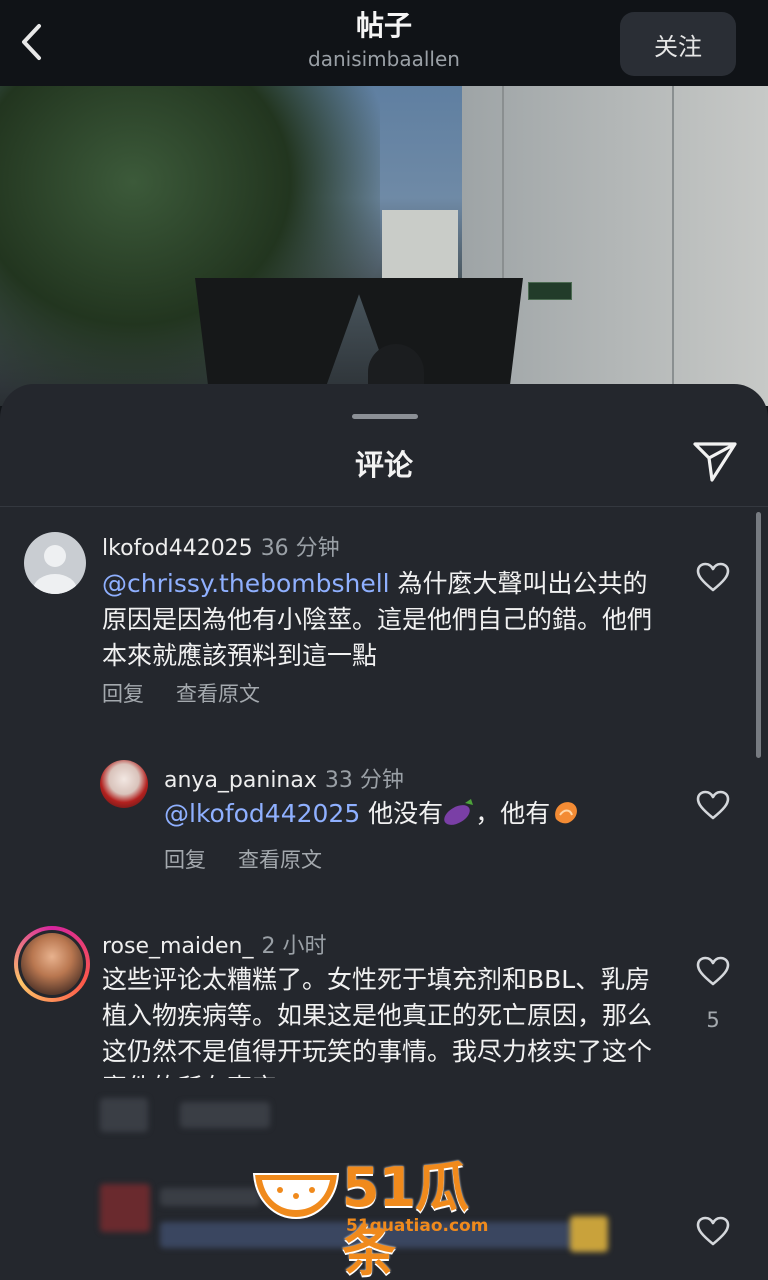 The height and width of the screenshot is (1280, 768). What do you see at coordinates (296, 1192) in the screenshot?
I see `watermelon-logo-icon` at bounding box center [296, 1192].